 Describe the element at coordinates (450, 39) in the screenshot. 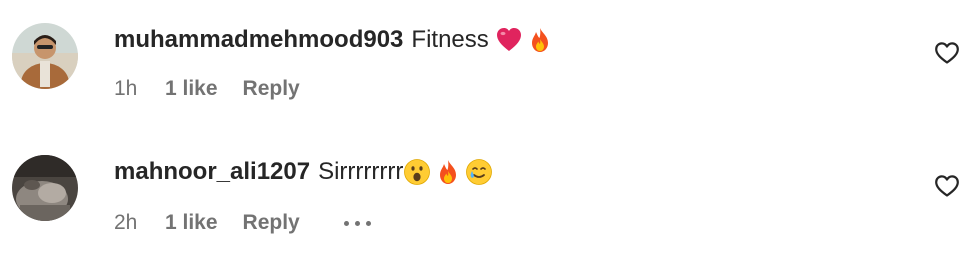

I see `comment-text-label: Fitness` at that location.